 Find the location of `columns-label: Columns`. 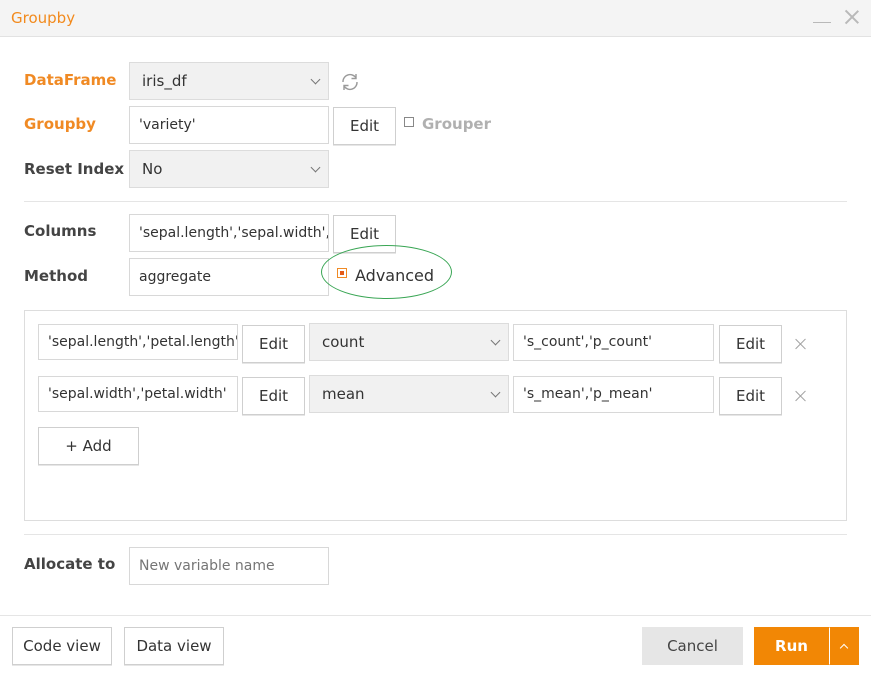

columns-label: Columns is located at coordinates (60, 231).